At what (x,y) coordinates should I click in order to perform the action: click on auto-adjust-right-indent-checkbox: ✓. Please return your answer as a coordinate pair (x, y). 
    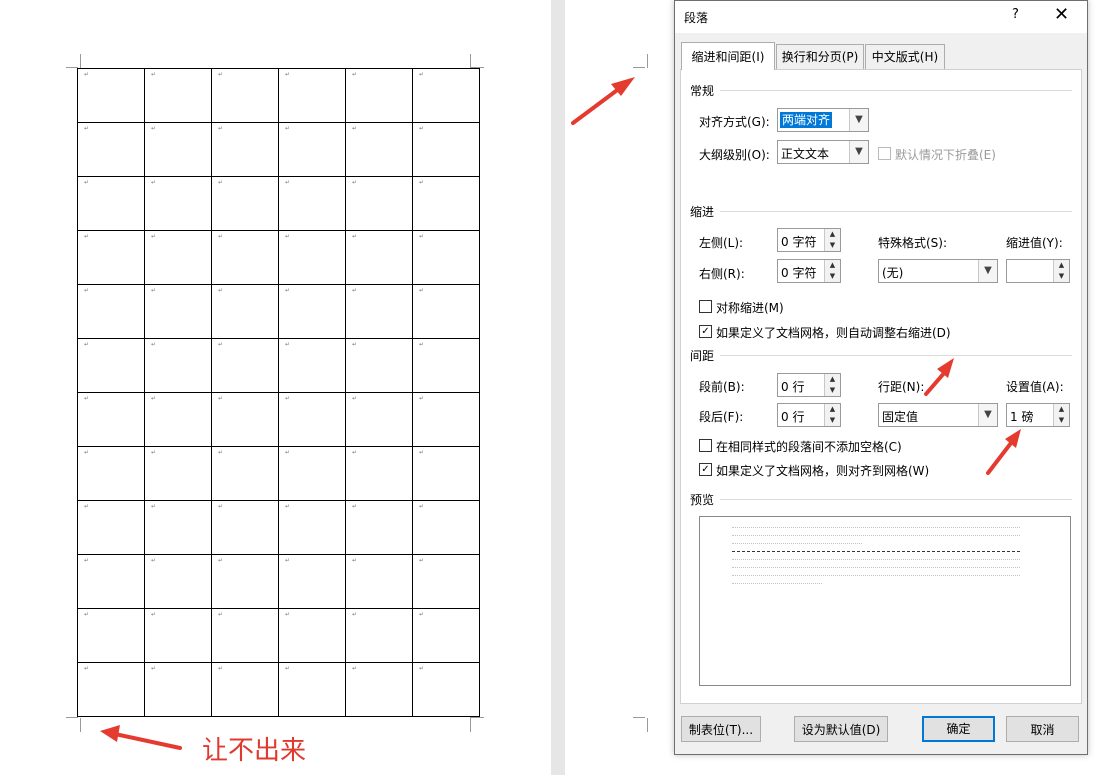
    Looking at the image, I should click on (705, 331).